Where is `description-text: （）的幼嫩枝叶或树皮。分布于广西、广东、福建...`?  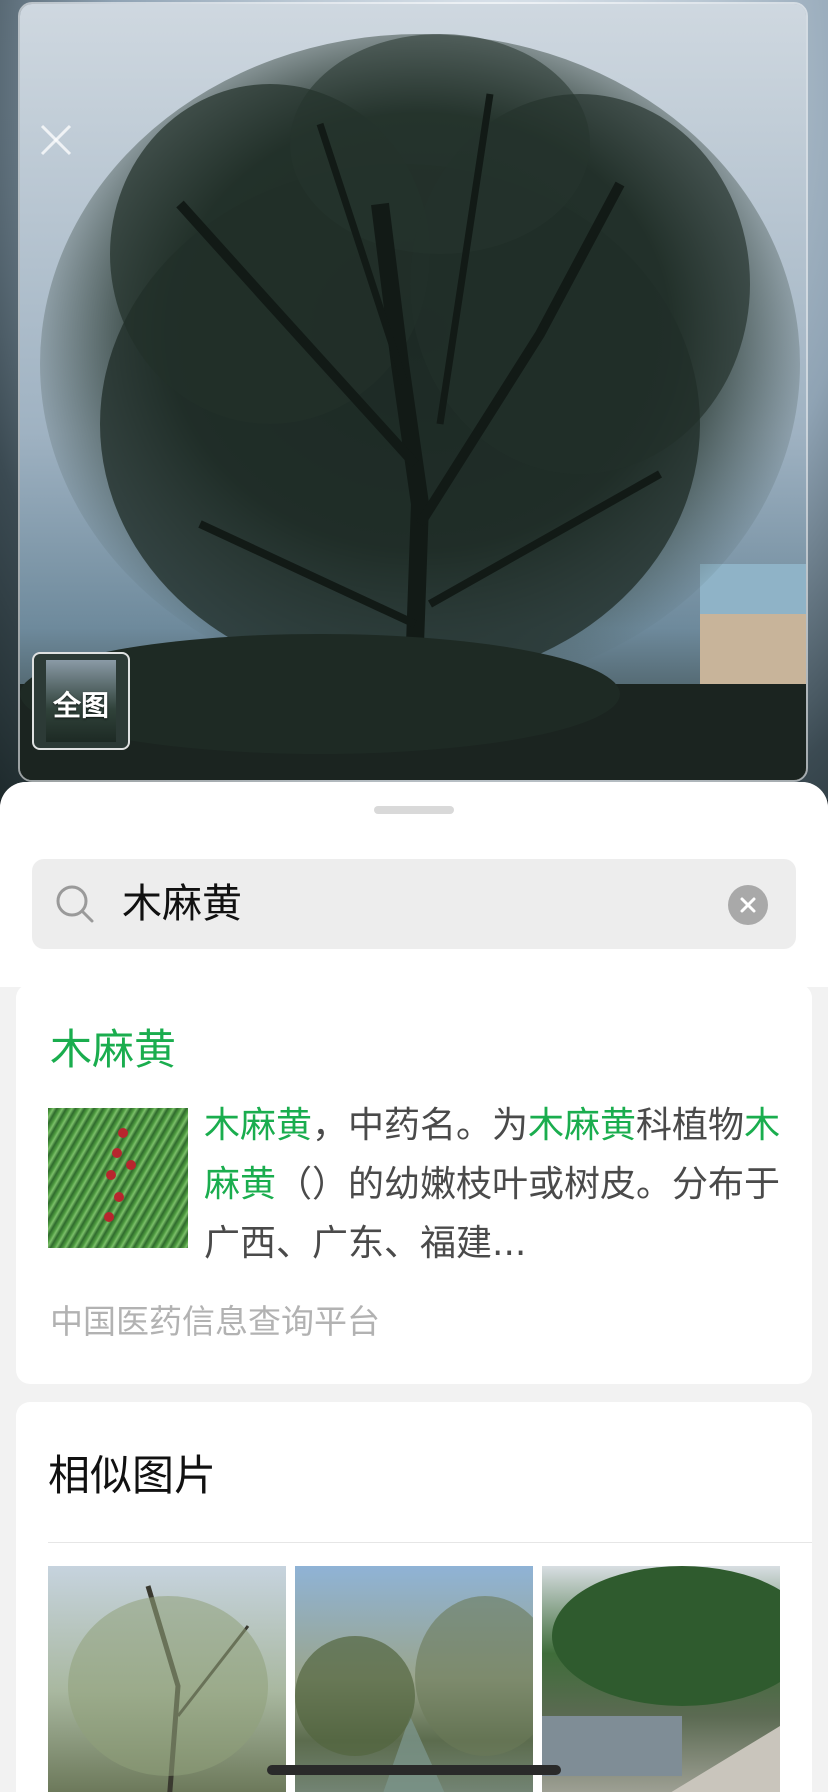
description-text: （）的幼嫩枝叶或树皮。分布于广西、广东、福建... is located at coordinates (492, 1214).